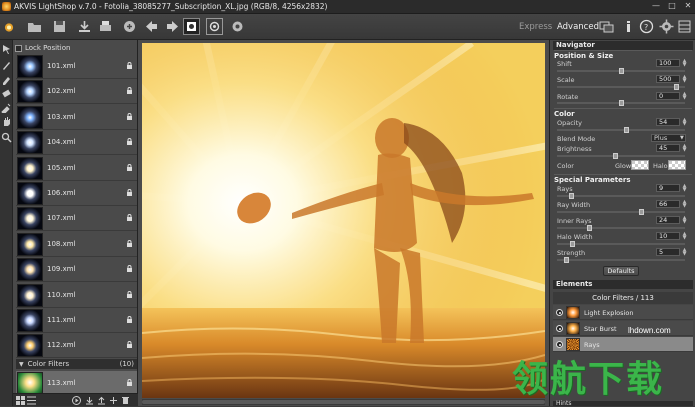 This screenshot has width=695, height=407. Describe the element at coordinates (684, 148) in the screenshot. I see `brightness-spinner: ▲ ▼` at that location.